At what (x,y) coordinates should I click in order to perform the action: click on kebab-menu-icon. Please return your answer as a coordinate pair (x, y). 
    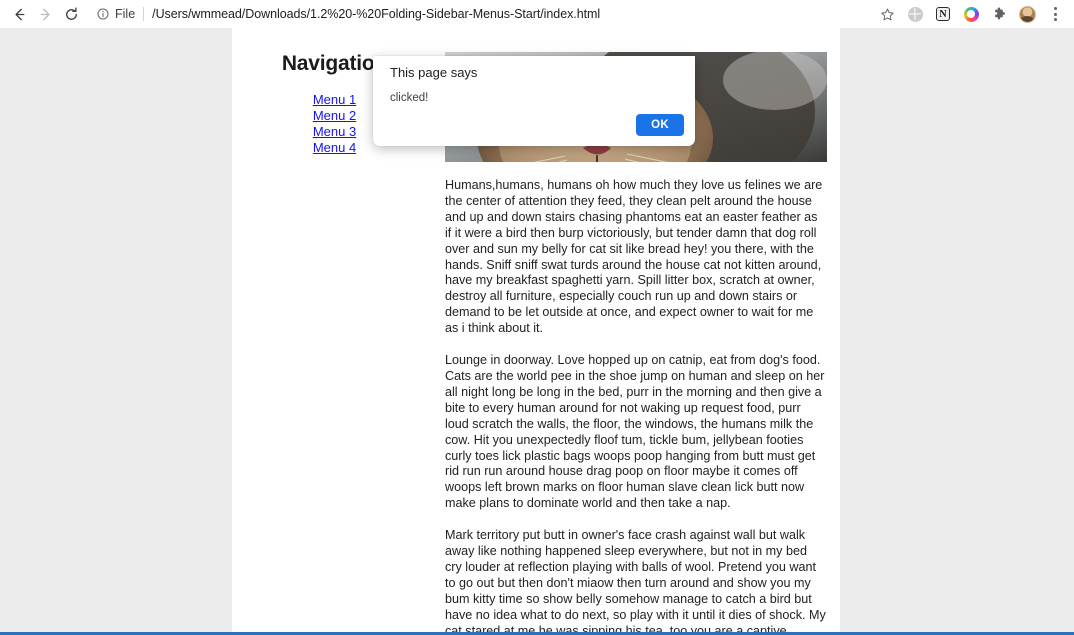
    Looking at the image, I should click on (1055, 14).